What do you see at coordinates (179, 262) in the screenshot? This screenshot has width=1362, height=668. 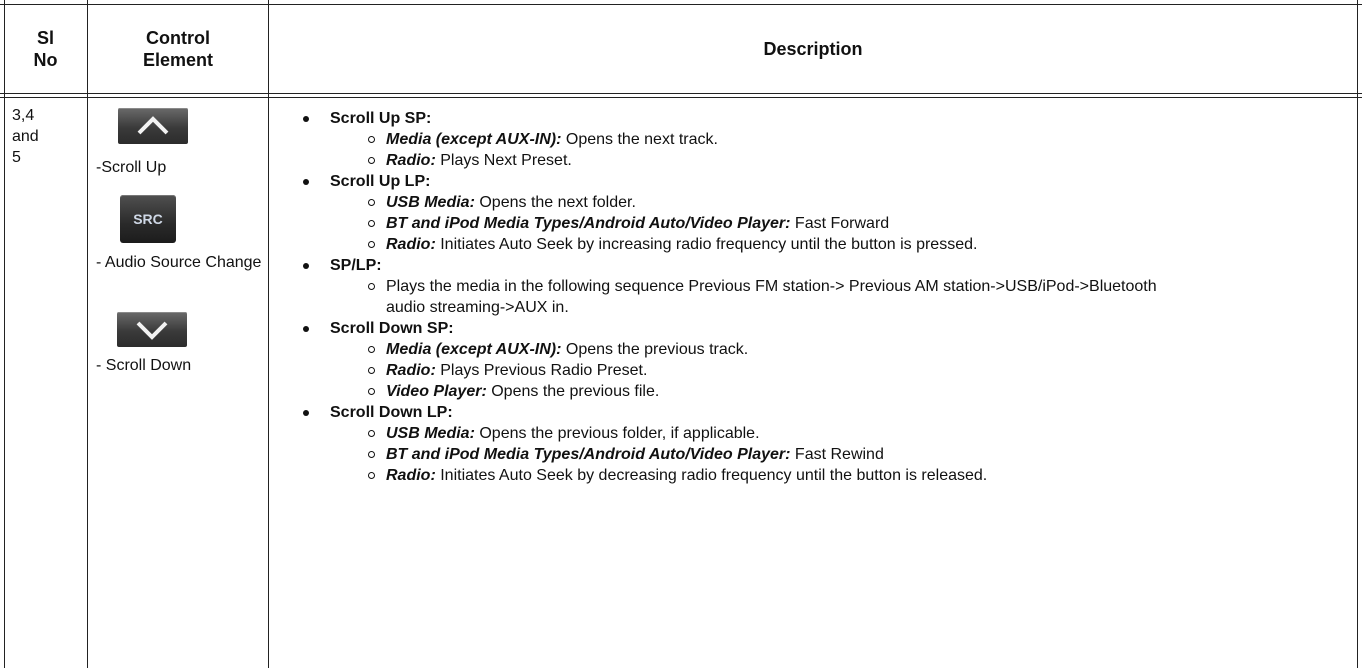 I see `control-label-audio-source: - Audio Source Change` at bounding box center [179, 262].